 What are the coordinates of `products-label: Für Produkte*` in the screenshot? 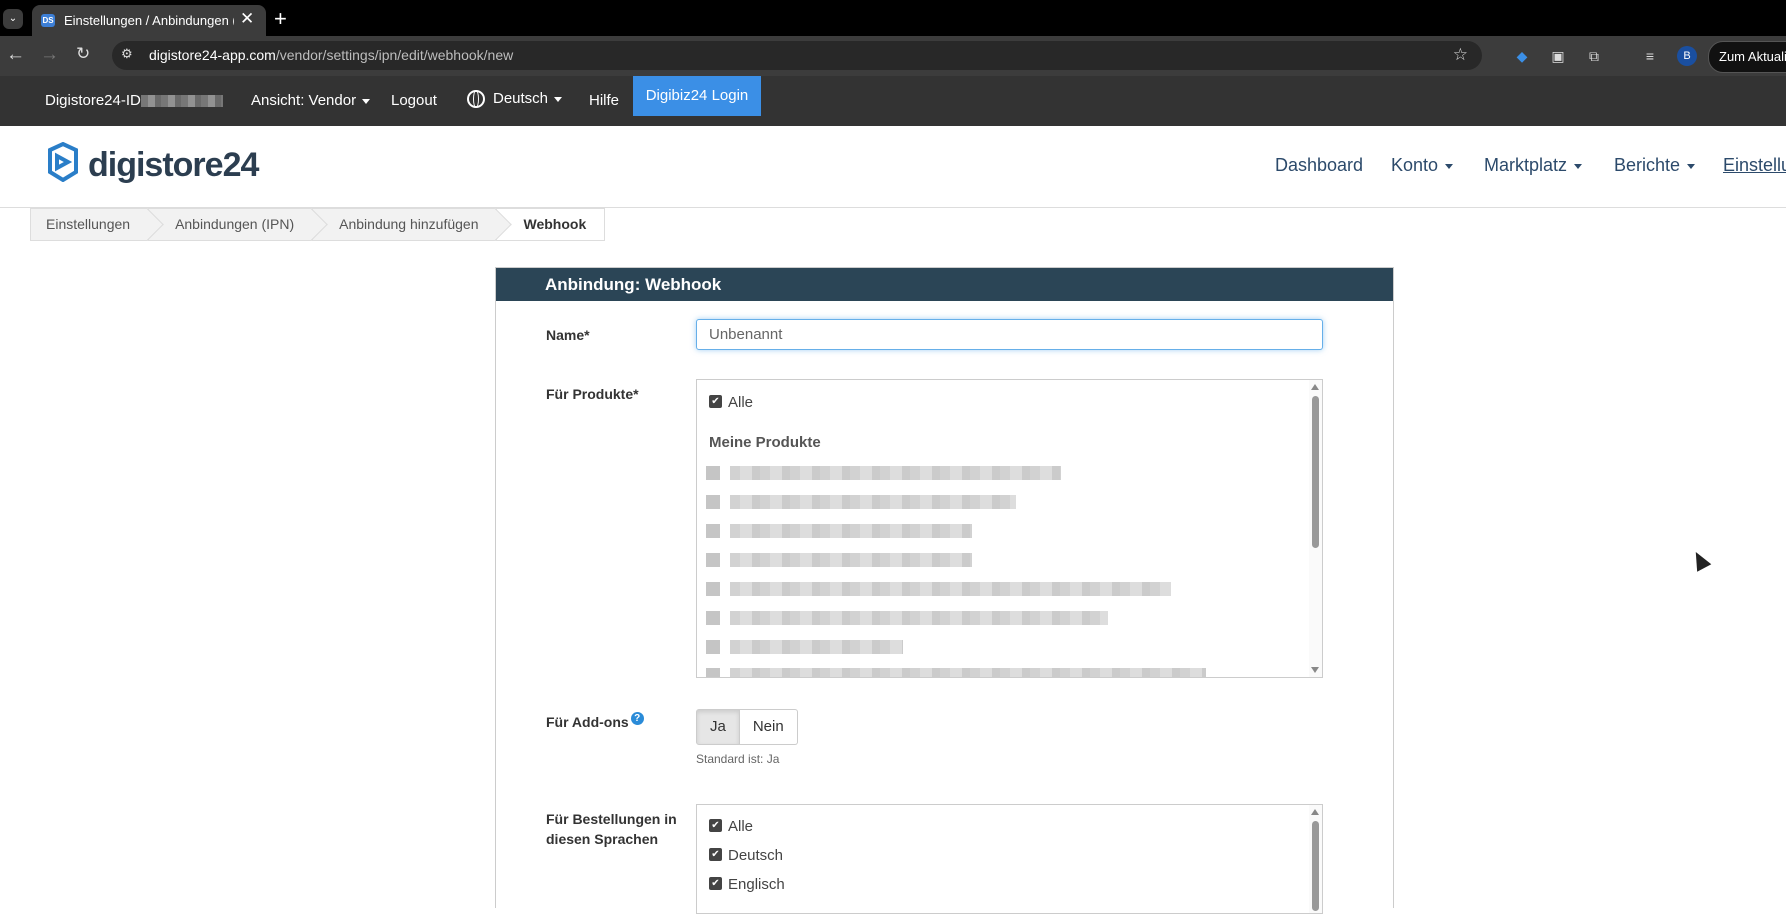 It's located at (592, 394).